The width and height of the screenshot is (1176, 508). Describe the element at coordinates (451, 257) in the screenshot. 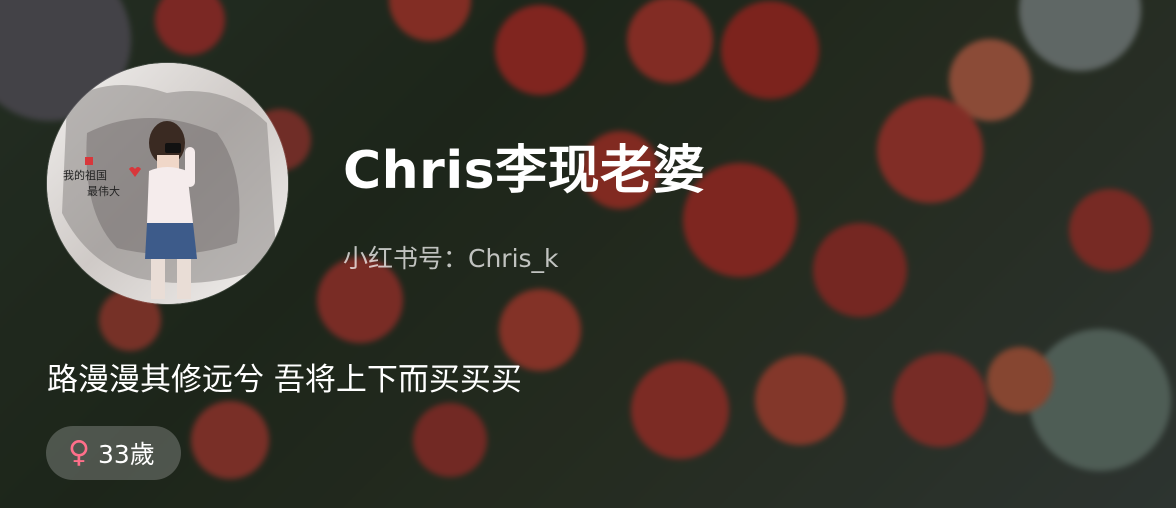

I see `user-id: 小红书号：Chris_k` at that location.